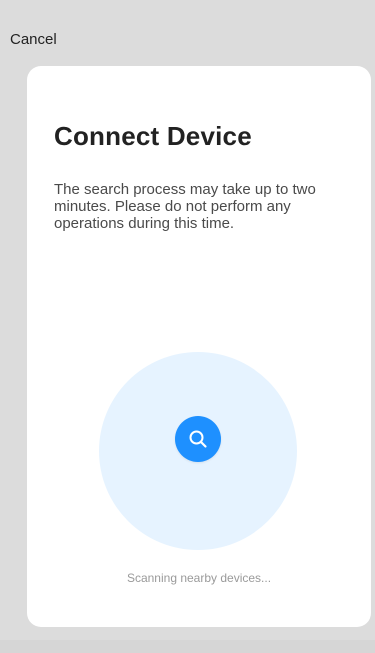 This screenshot has height=653, width=375. I want to click on top-bar: Cancel, so click(187, 32).